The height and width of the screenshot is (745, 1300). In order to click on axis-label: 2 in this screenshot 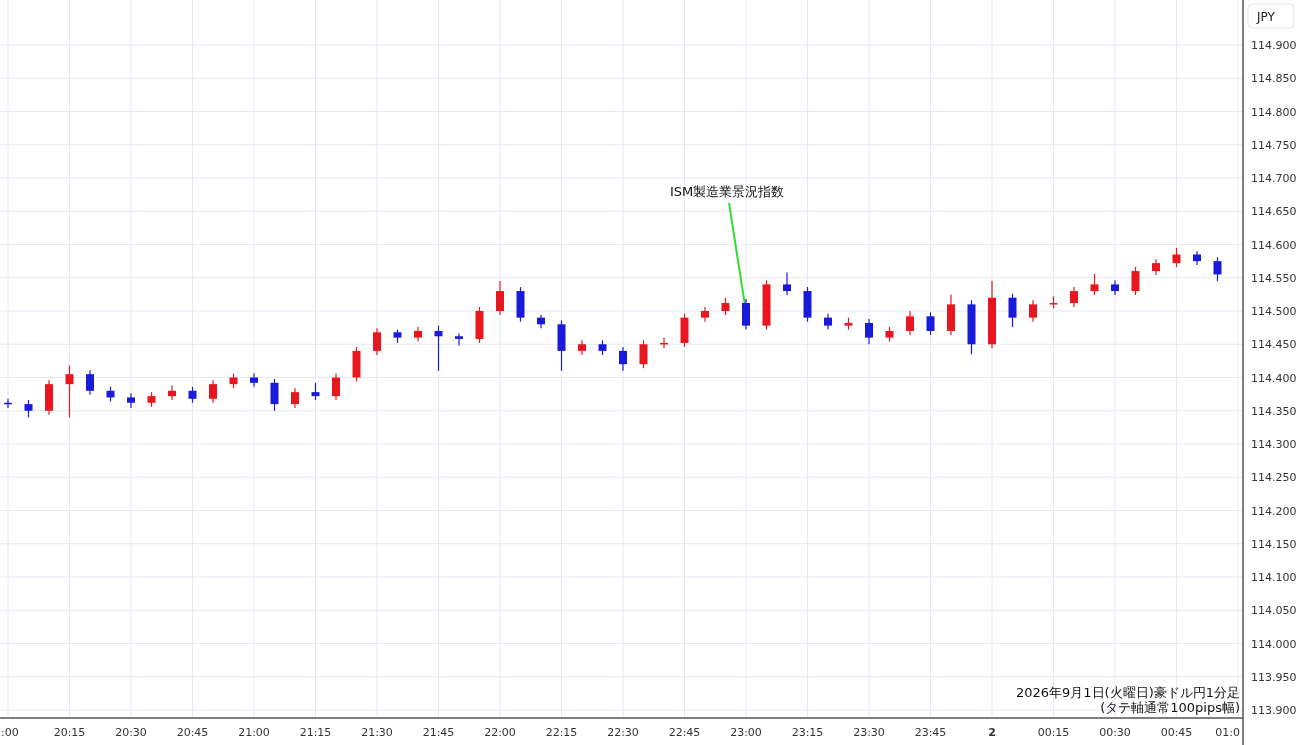, I will do `click(992, 732)`.